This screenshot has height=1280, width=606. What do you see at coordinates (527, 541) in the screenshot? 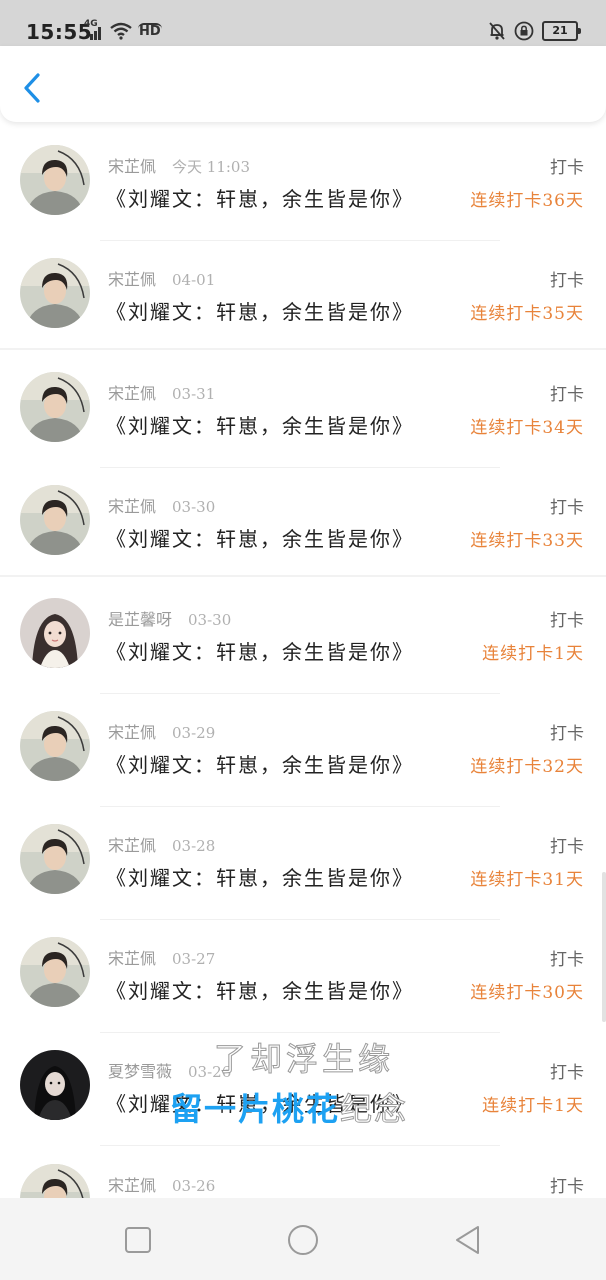
I see `streak-label: 连续打卡33天` at bounding box center [527, 541].